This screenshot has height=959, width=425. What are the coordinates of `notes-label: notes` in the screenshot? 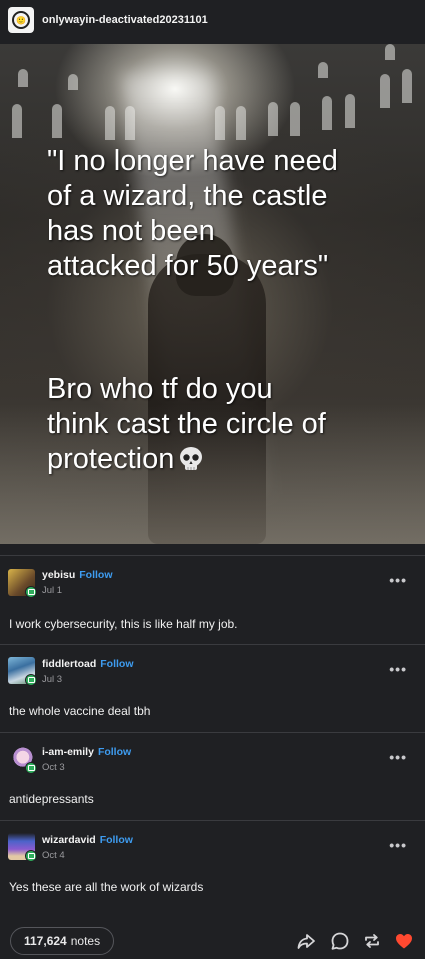 It's located at (85, 941).